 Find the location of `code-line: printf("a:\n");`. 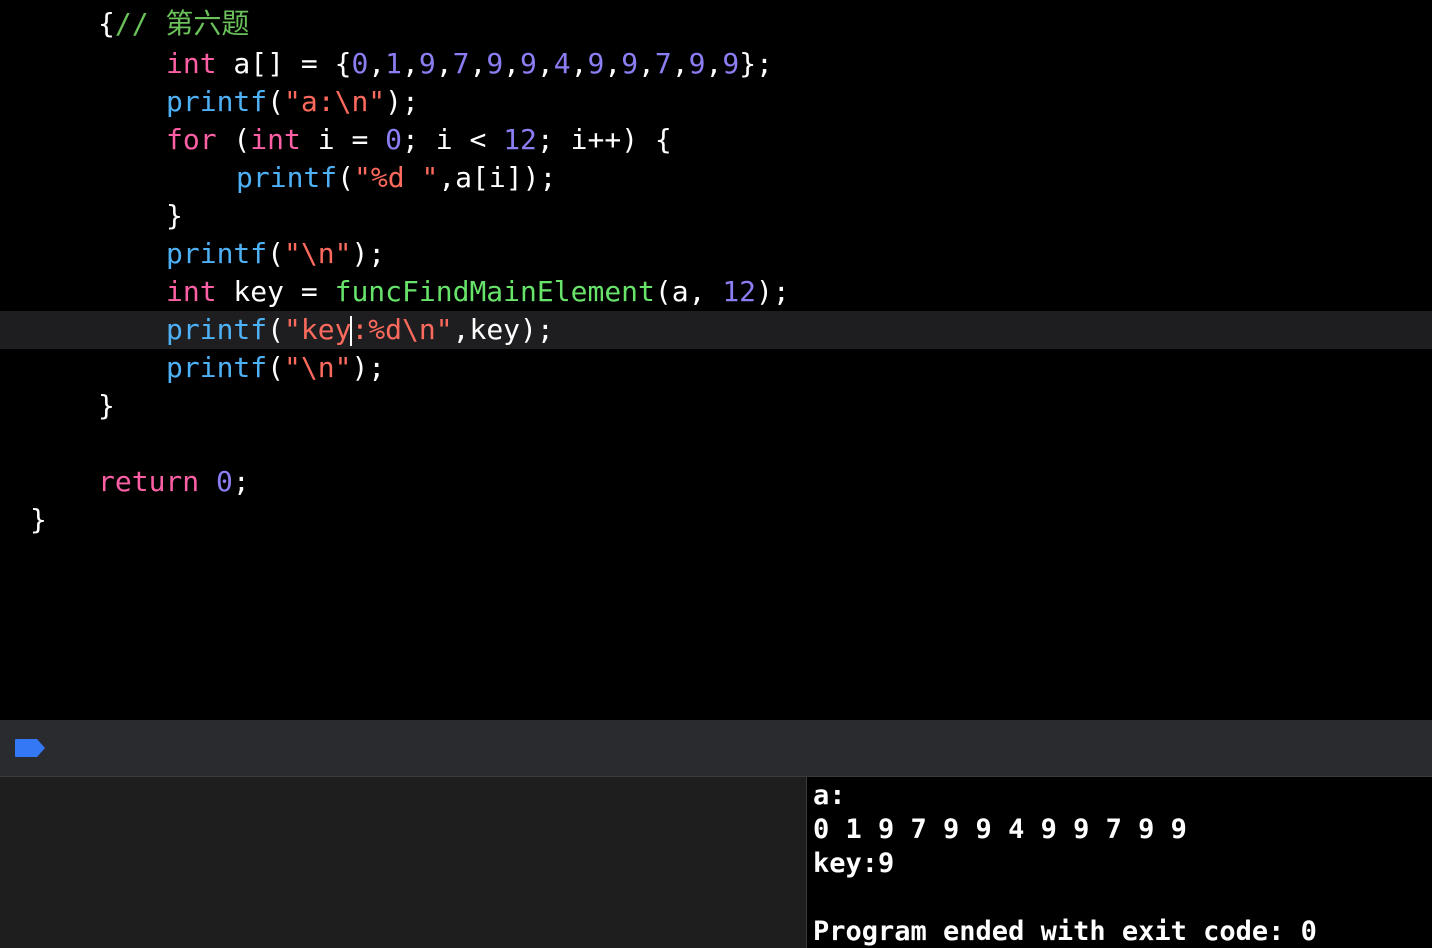

code-line: printf("a:\n"); is located at coordinates (716, 102).